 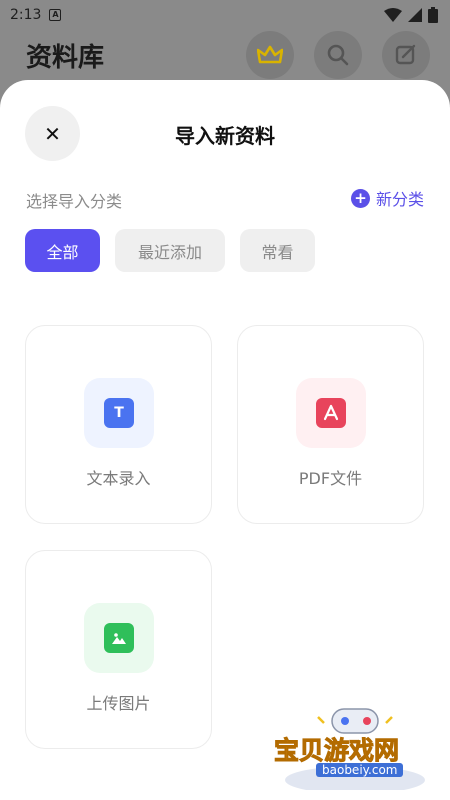 I want to click on image-icon, so click(x=119, y=638).